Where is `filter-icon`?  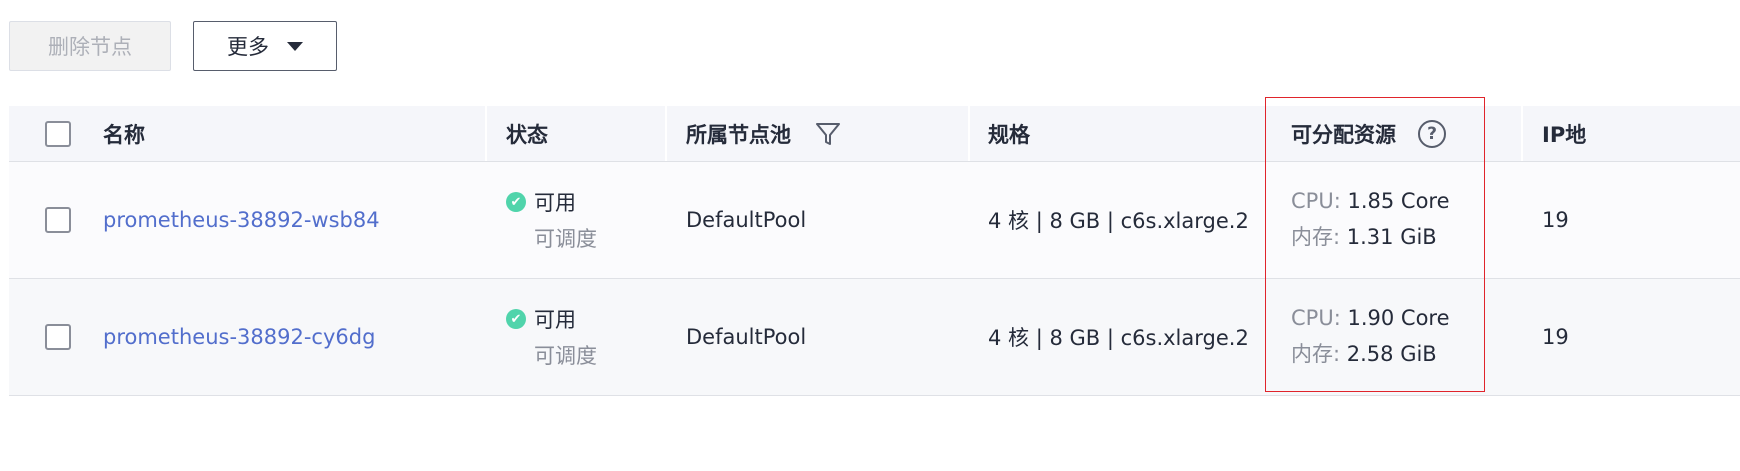
filter-icon is located at coordinates (828, 134).